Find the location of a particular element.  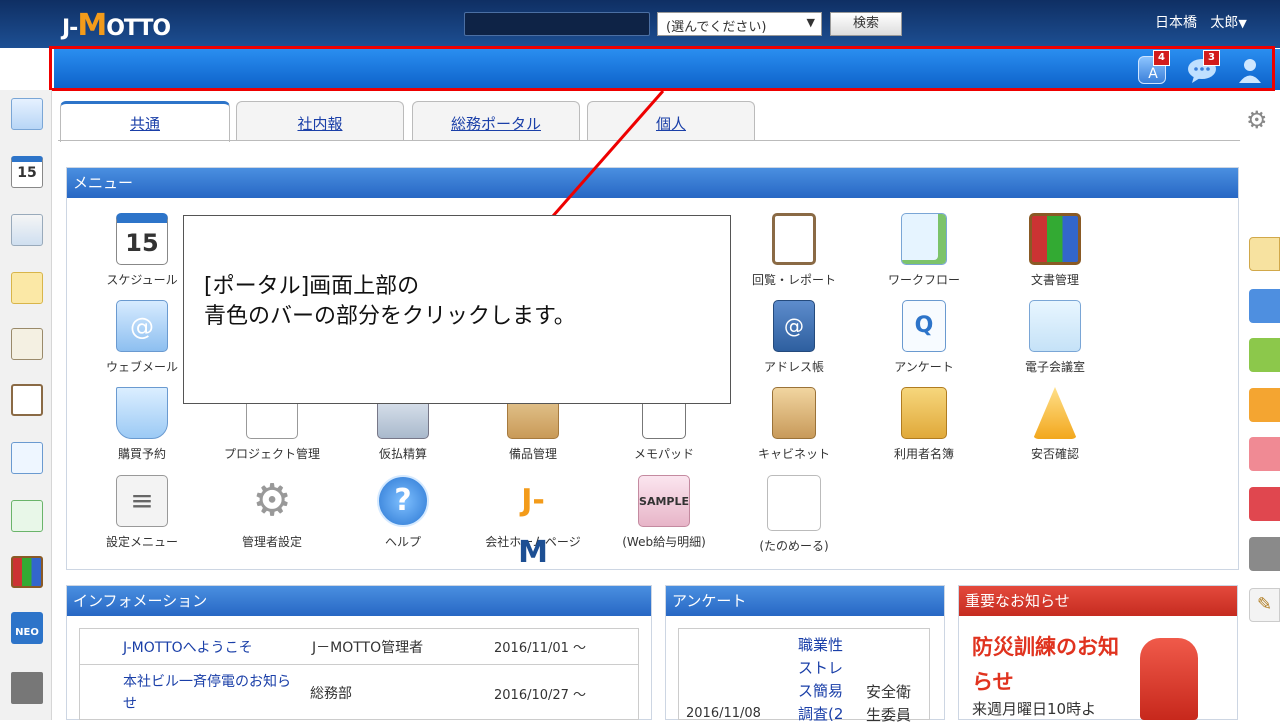

info-row-title: J-MOTTOへようこそ is located at coordinates (188, 647).